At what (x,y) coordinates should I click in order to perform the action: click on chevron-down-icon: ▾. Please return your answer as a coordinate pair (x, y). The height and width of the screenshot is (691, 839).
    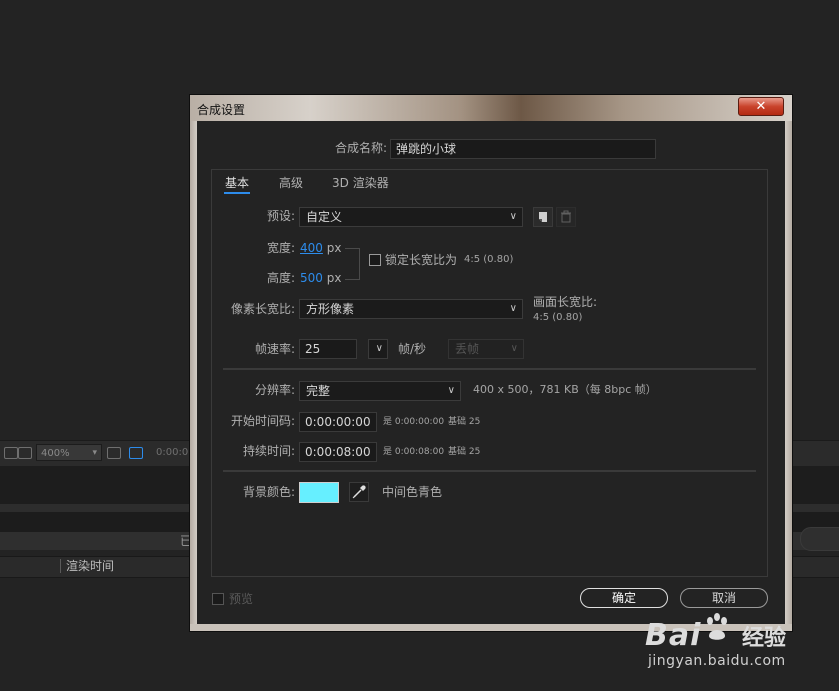
    Looking at the image, I should click on (94, 453).